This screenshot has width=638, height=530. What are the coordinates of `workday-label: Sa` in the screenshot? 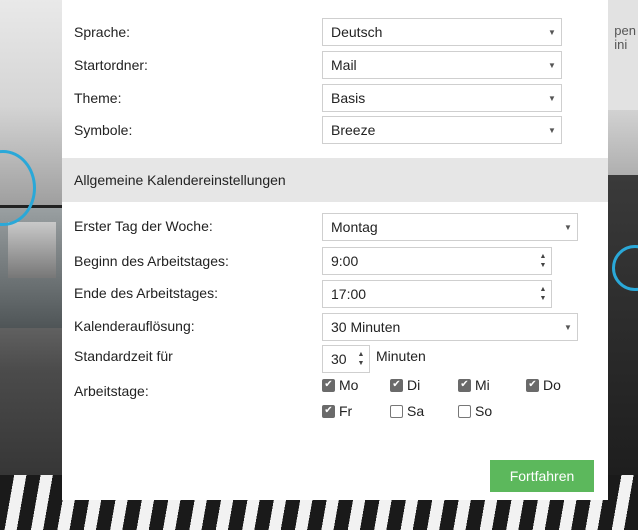 It's located at (416, 411).